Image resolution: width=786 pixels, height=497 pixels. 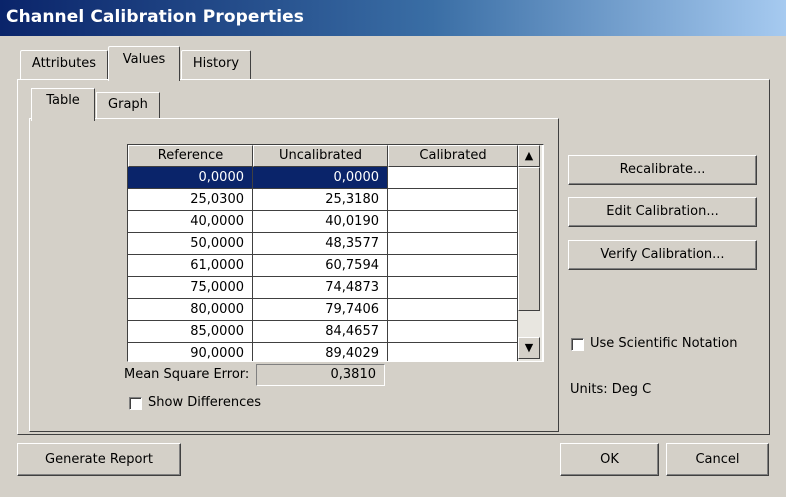 I want to click on ok-button: OK, so click(x=609, y=459).